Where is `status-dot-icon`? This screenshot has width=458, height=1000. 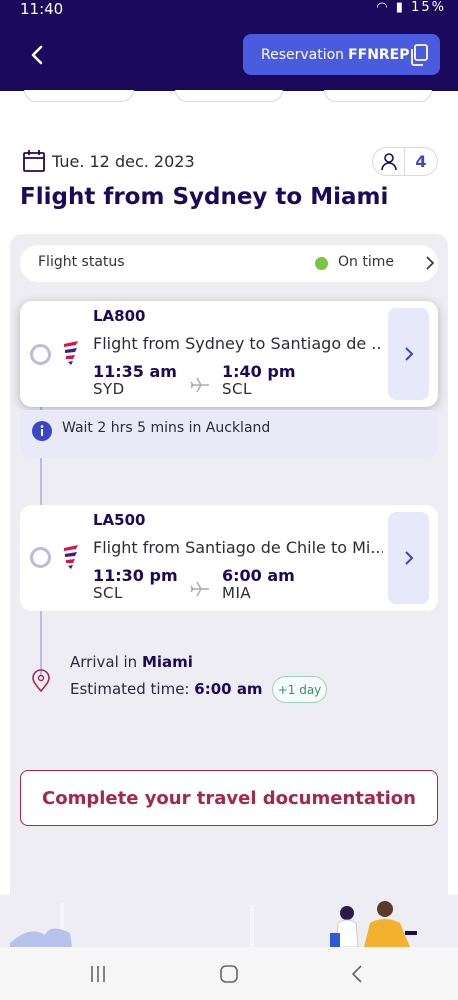 status-dot-icon is located at coordinates (321, 263).